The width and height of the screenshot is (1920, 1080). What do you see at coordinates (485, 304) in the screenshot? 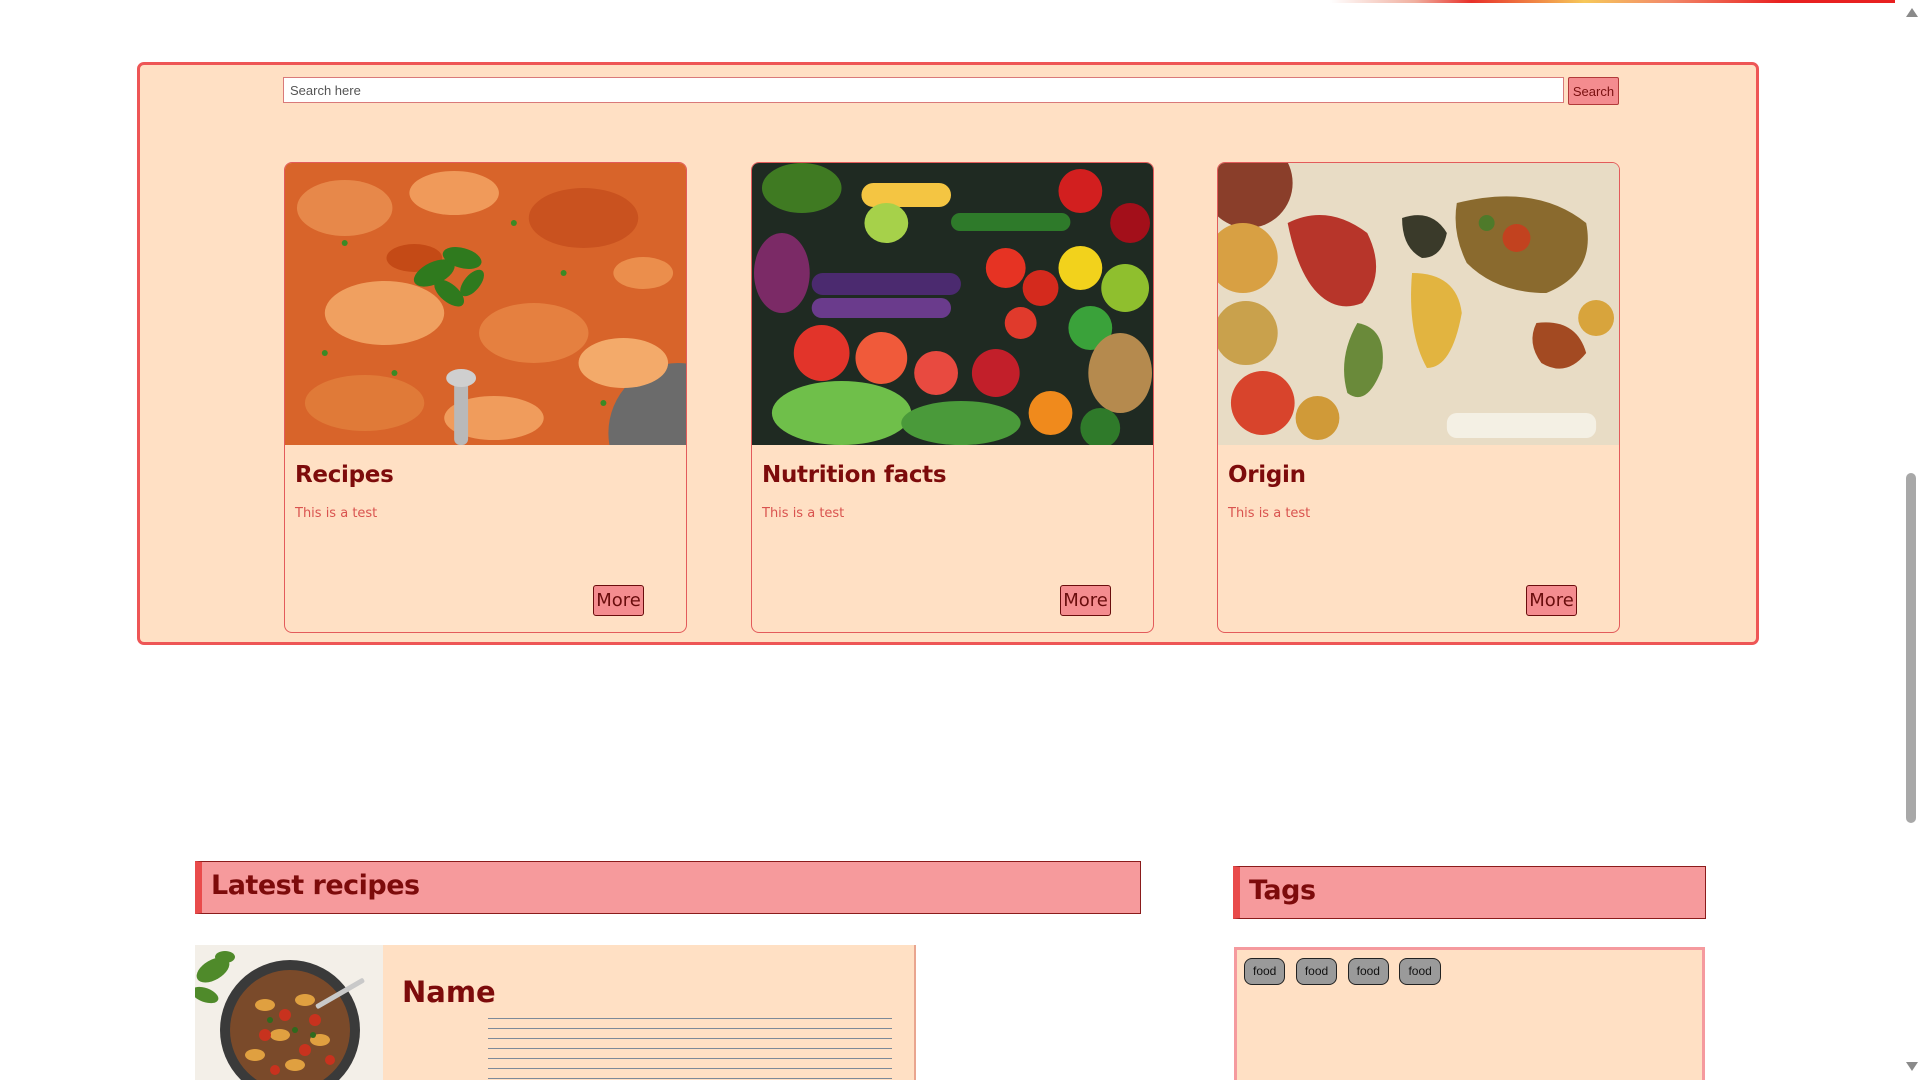
I see `recipes-image` at bounding box center [485, 304].